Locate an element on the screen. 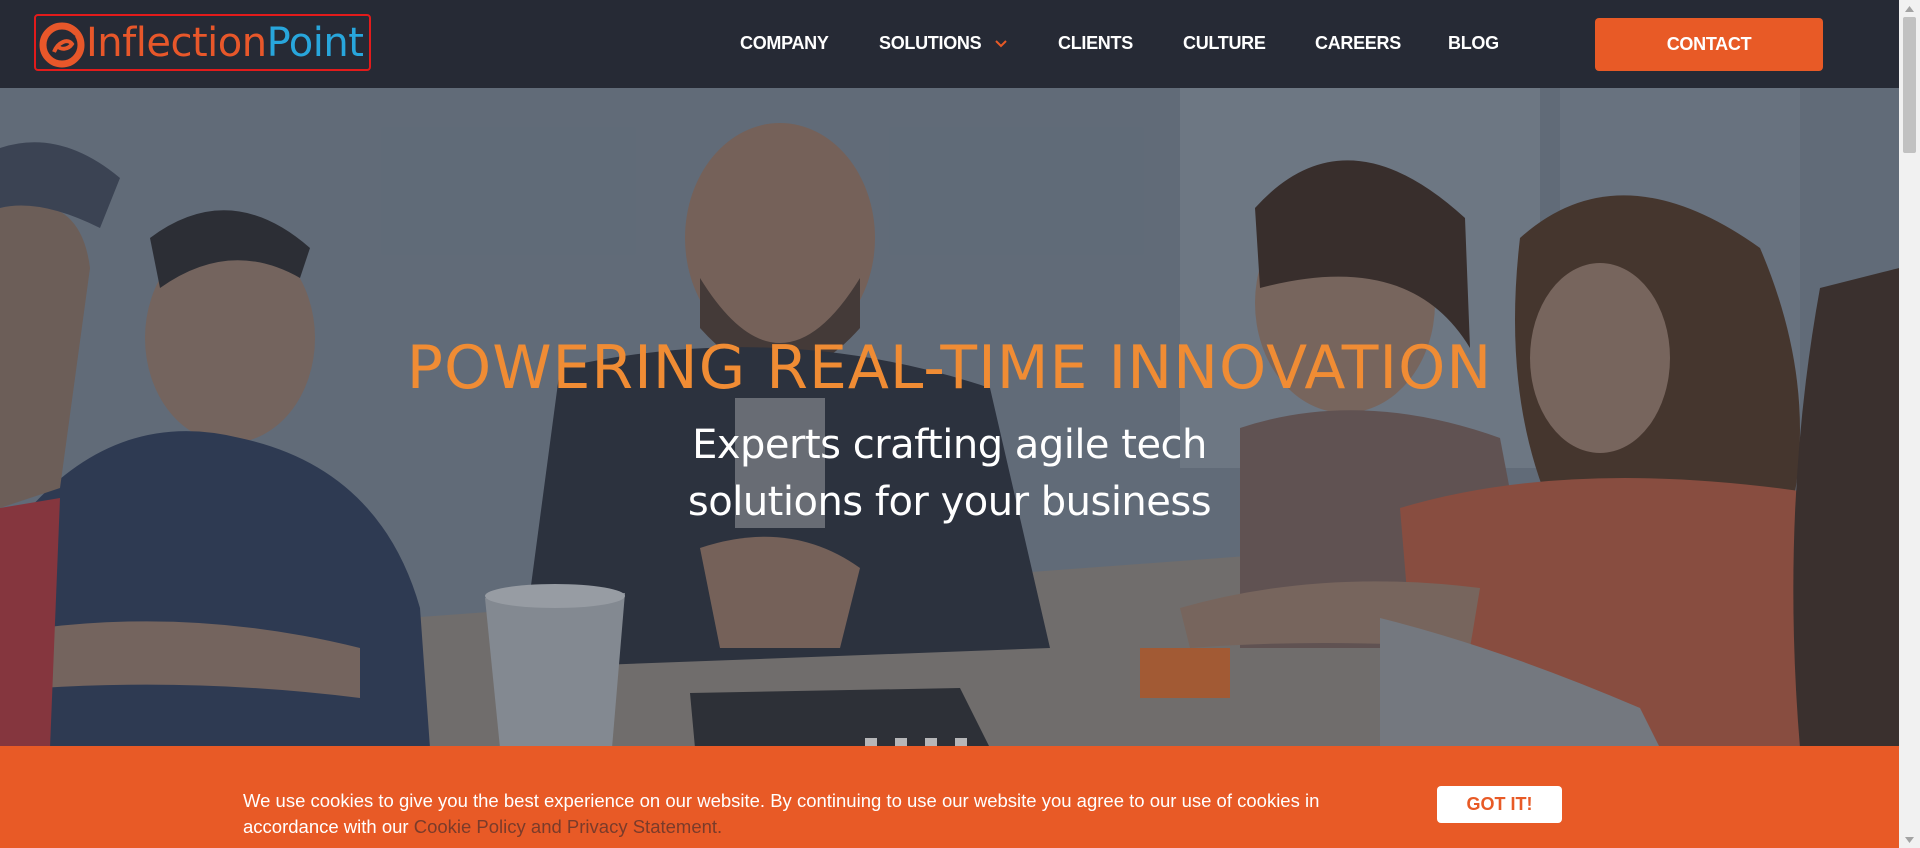  nav-item-careers: CAREERS is located at coordinates (1358, 43).